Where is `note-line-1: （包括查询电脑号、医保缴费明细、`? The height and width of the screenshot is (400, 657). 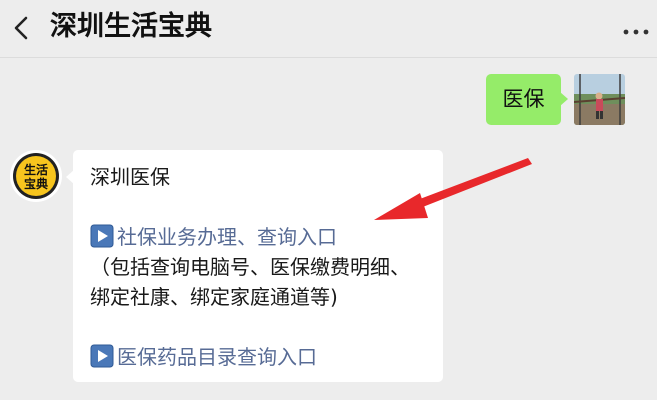
note-line-1: （包括查询电脑号、医保缴费明细、 is located at coordinates (250, 267).